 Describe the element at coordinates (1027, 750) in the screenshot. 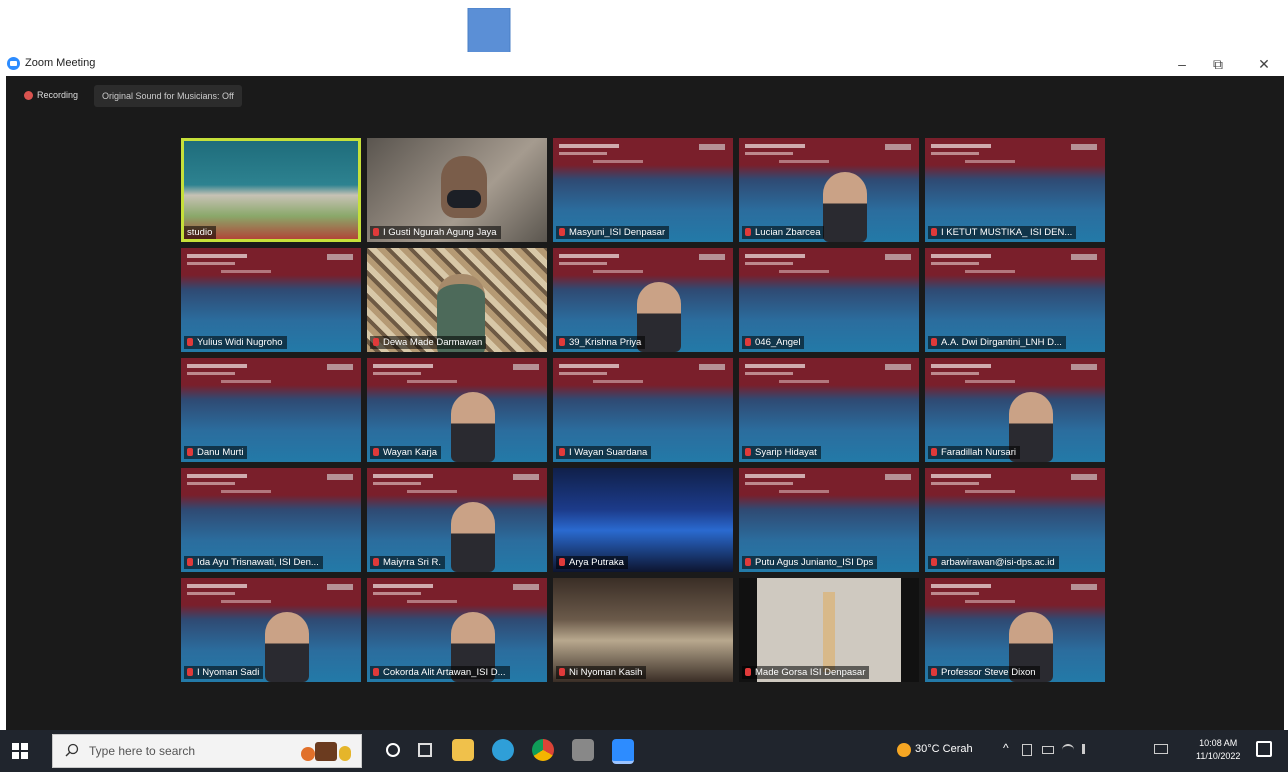

I see `tray-network-icon` at that location.